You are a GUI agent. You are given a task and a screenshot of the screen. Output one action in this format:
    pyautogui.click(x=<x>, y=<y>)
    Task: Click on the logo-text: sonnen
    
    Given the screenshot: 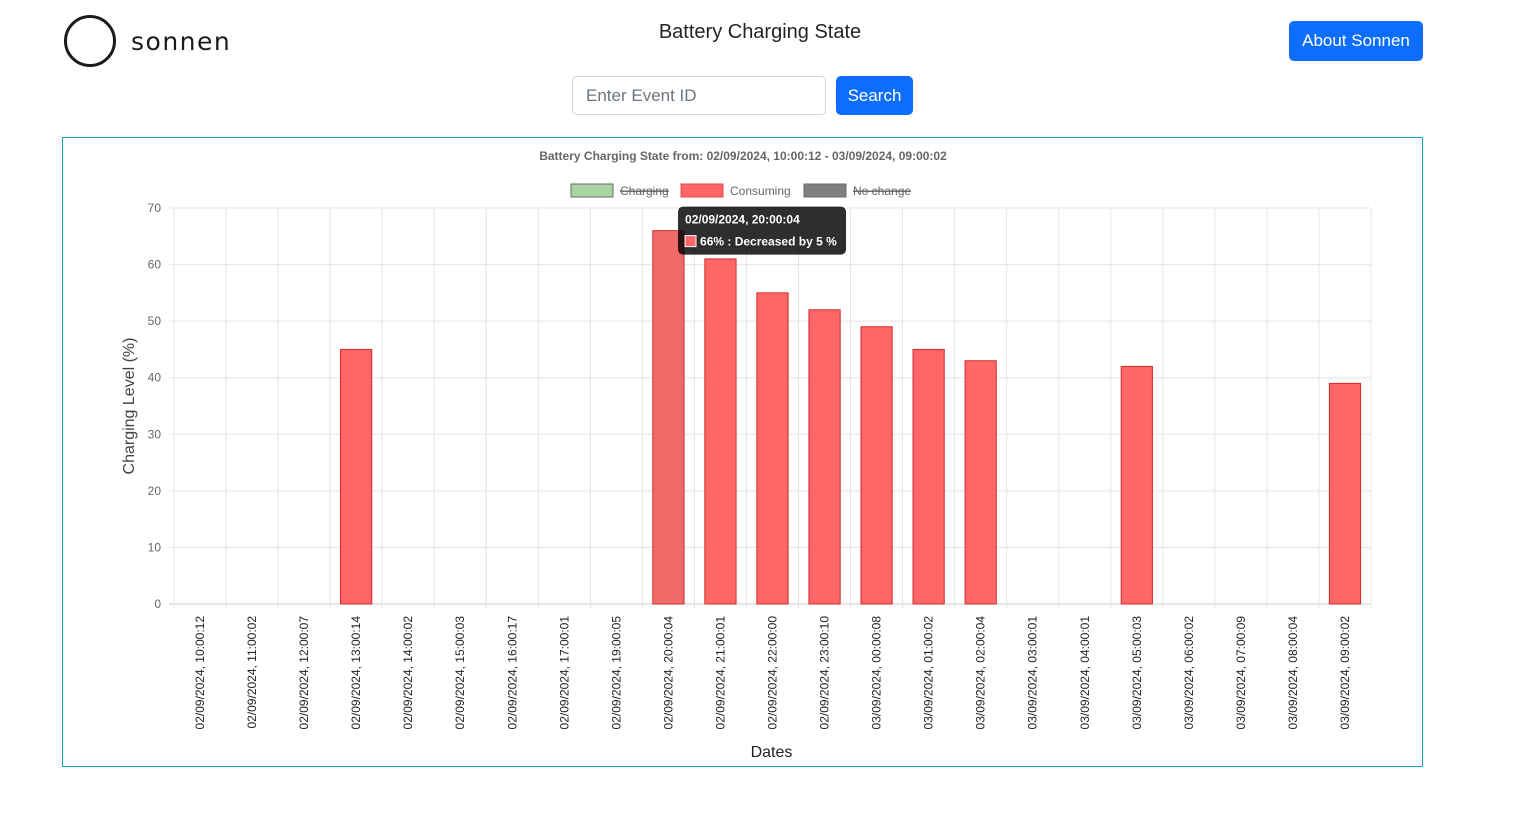 What is the action you would take?
    pyautogui.click(x=181, y=41)
    